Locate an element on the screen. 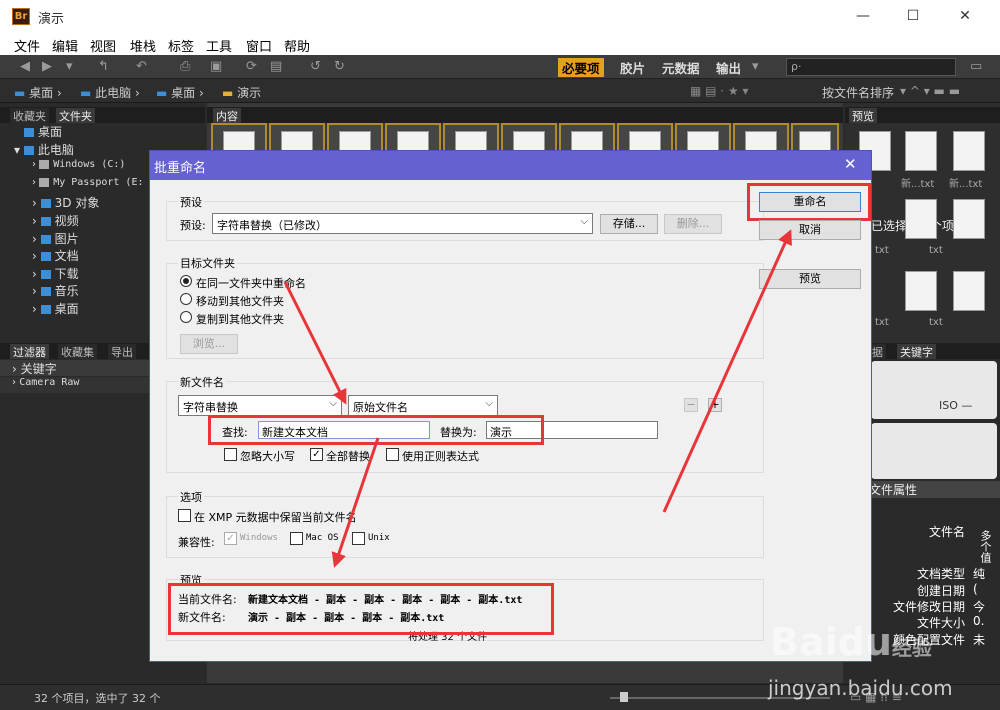 Image resolution: width=1000 pixels, height=710 pixels. arrow-to-preview is located at coordinates (355, 502).